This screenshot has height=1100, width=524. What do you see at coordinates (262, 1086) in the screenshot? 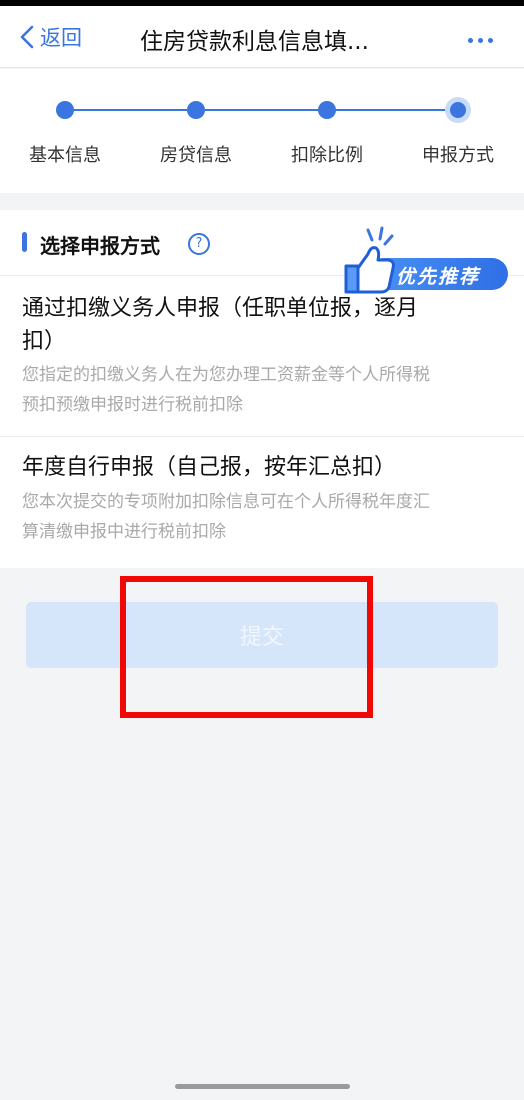
I see `home-indicator` at bounding box center [262, 1086].